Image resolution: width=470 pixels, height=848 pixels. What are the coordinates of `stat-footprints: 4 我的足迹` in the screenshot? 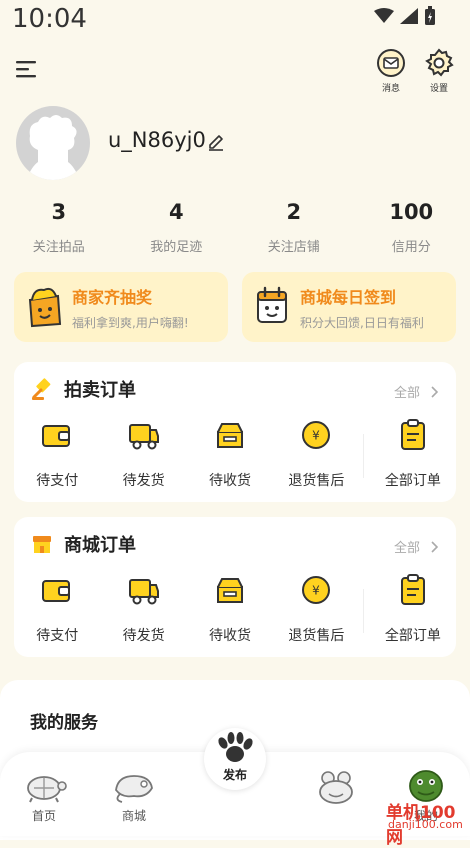 It's located at (177, 226).